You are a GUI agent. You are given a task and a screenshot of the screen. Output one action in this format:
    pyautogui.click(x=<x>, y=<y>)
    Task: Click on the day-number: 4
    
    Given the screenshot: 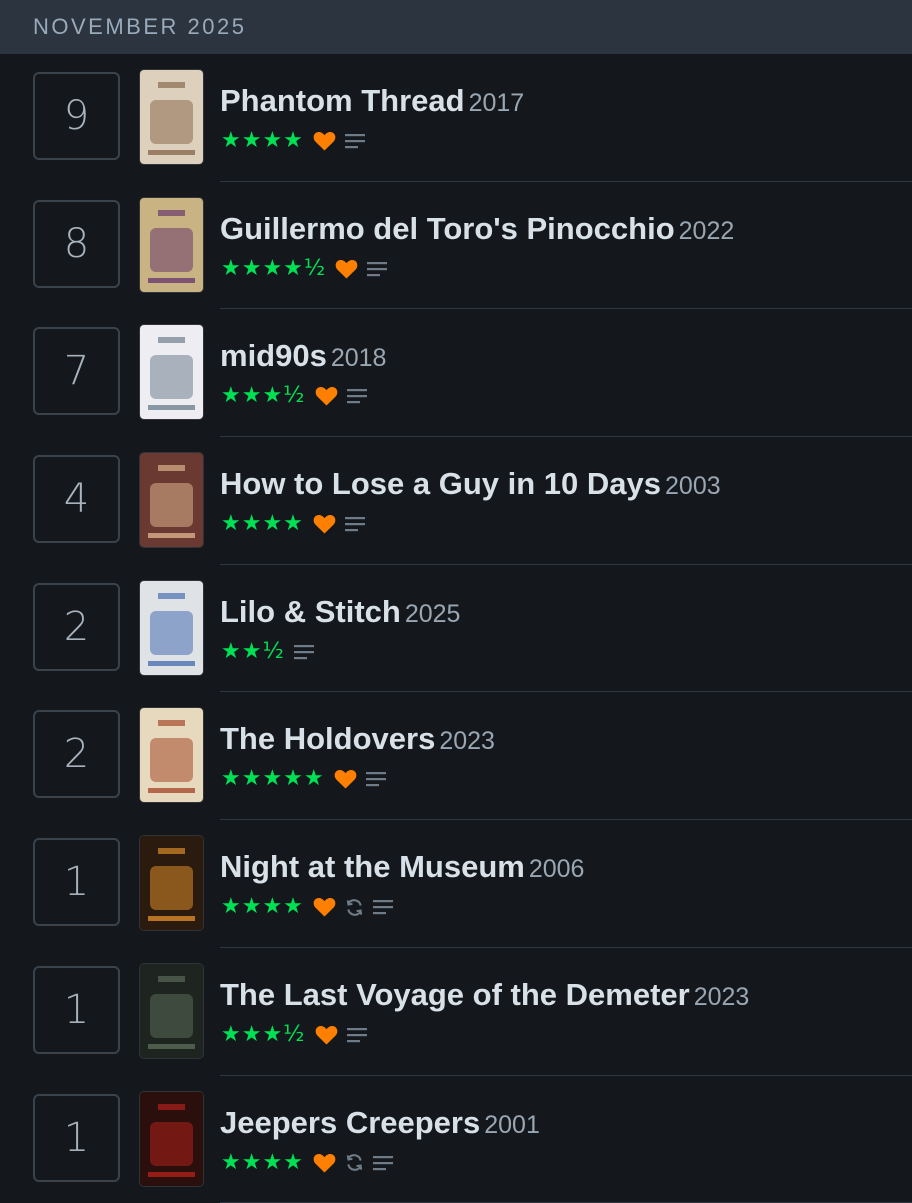 What is the action you would take?
    pyautogui.click(x=76, y=499)
    